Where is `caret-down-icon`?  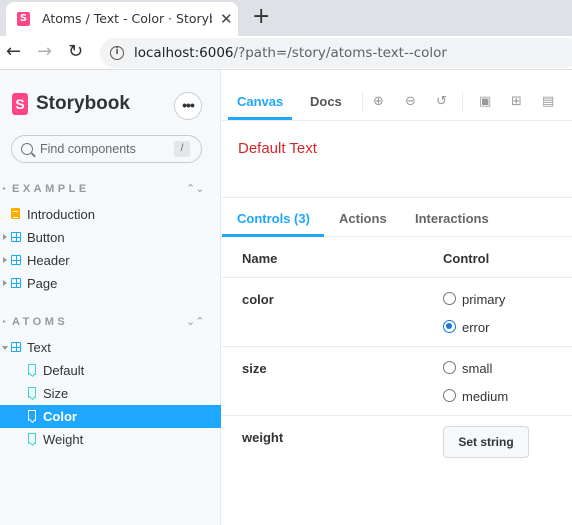 caret-down-icon is located at coordinates (5, 348).